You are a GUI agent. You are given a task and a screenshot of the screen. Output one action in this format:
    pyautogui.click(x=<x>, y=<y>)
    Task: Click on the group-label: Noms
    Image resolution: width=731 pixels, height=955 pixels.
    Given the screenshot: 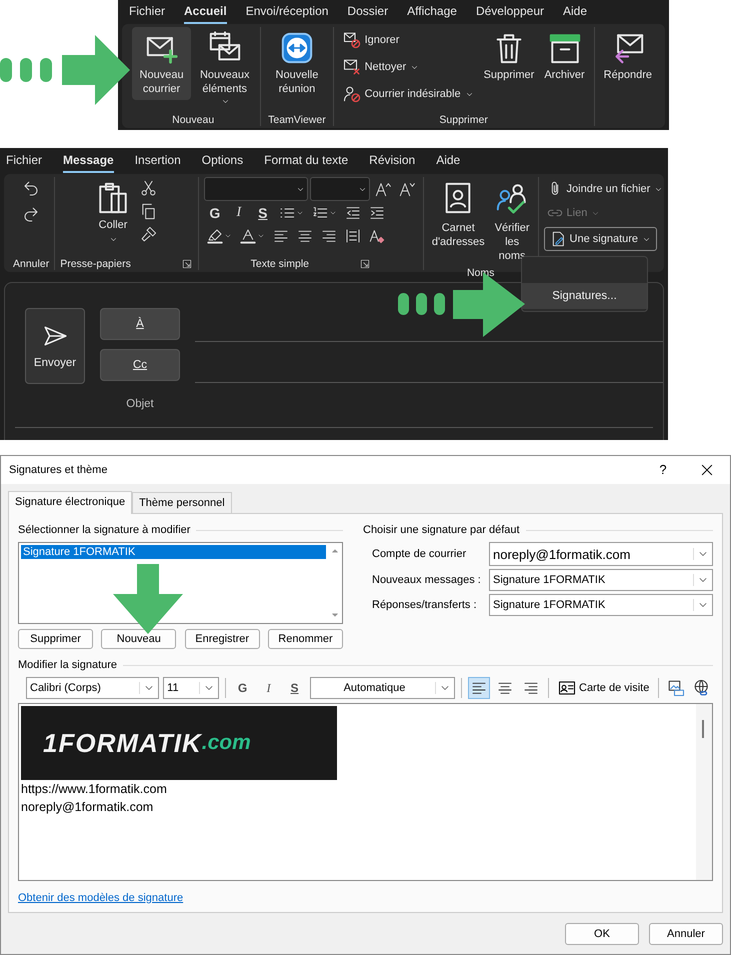 What is the action you would take?
    pyautogui.click(x=480, y=273)
    